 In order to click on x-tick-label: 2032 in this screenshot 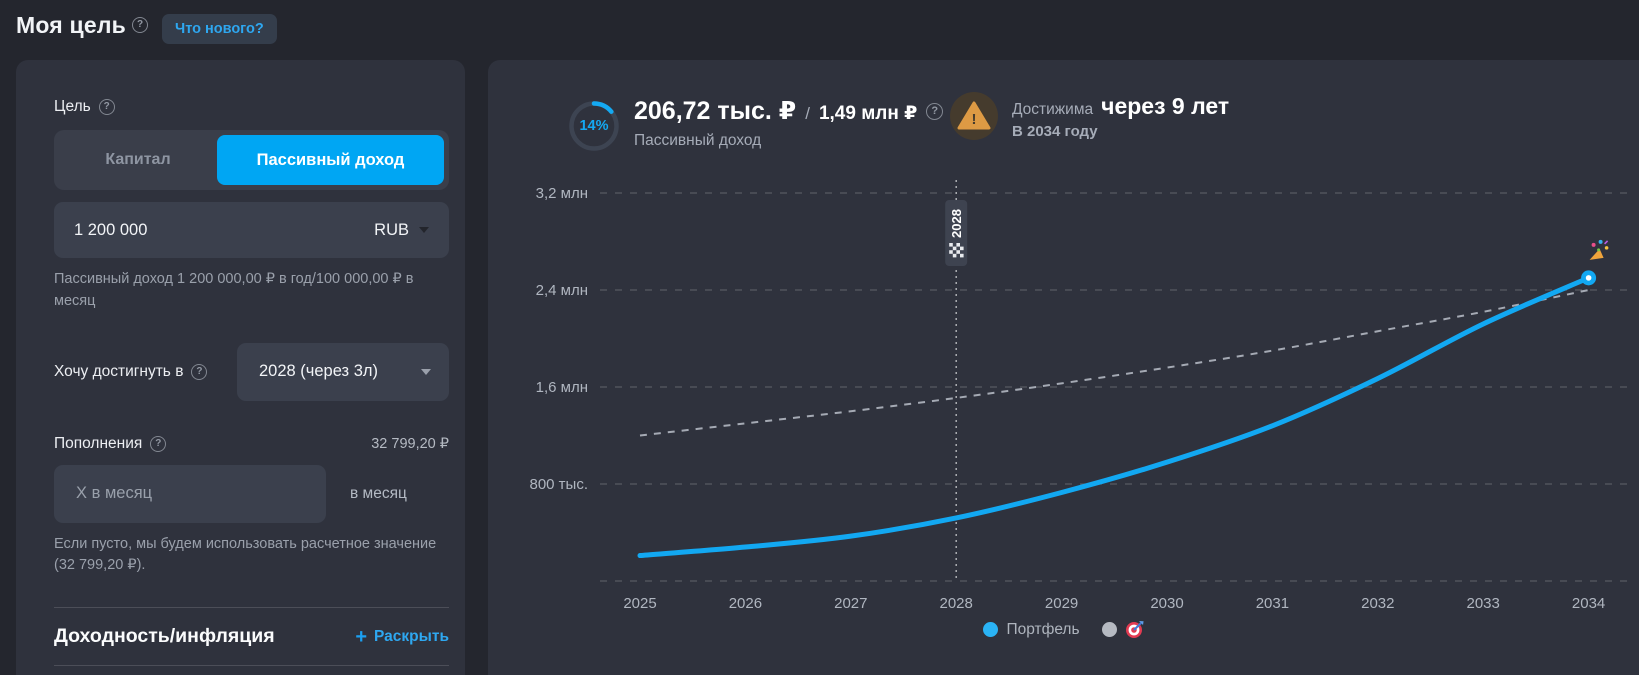, I will do `click(1377, 603)`.